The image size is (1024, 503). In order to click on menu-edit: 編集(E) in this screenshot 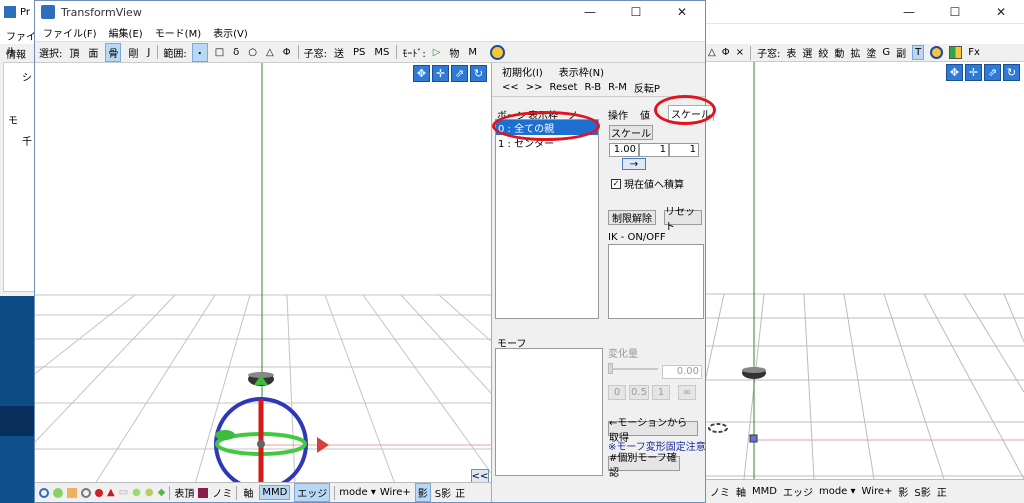, I will do `click(126, 32)`.